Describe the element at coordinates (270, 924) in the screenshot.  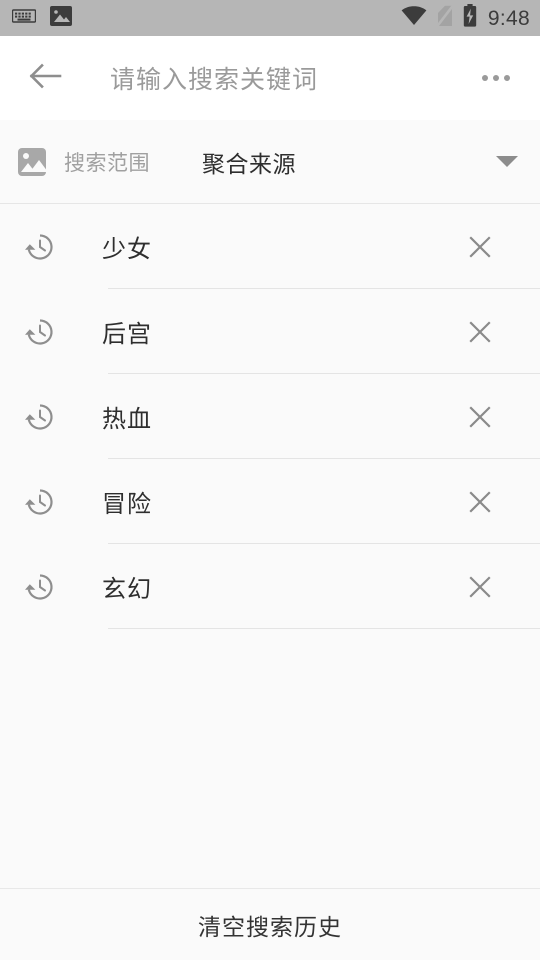
I see `clear-search-history-button: 清空搜索历史` at that location.